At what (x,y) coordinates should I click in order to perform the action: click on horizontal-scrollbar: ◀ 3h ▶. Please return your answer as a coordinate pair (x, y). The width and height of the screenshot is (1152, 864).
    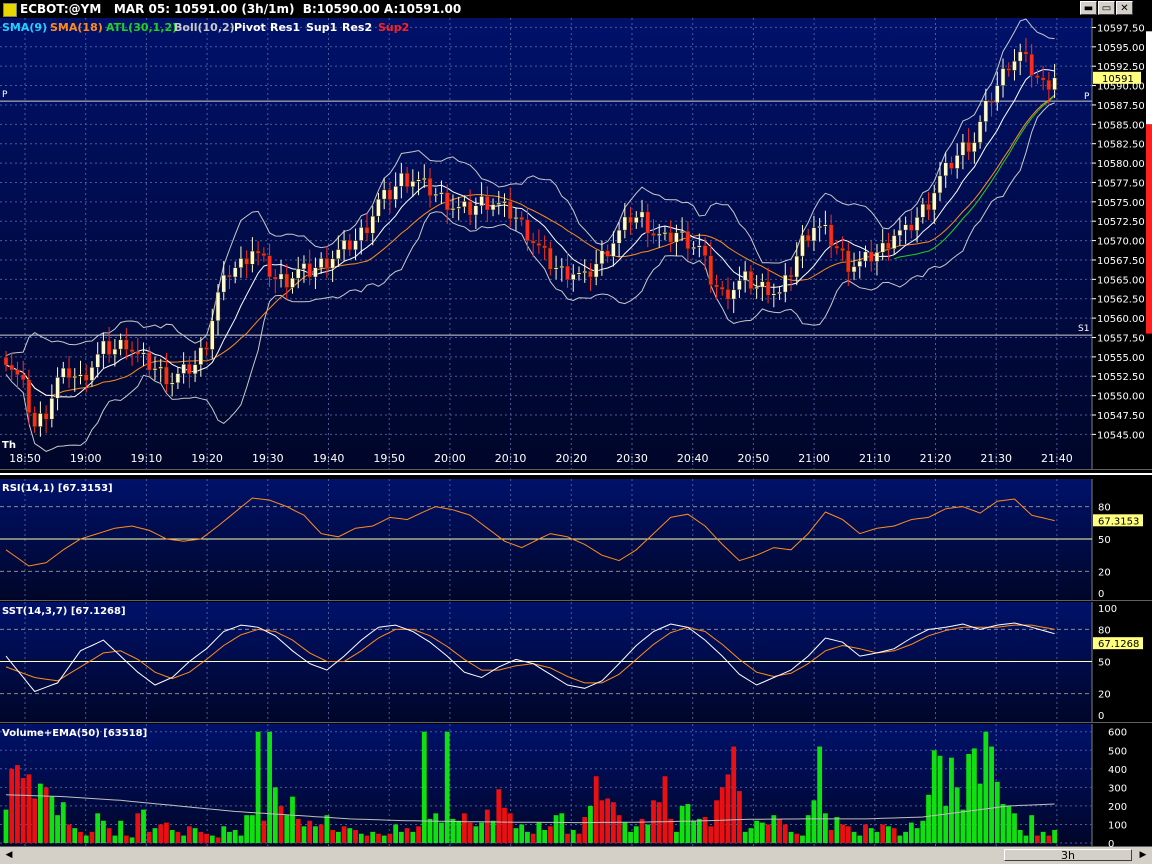
    Looking at the image, I should click on (576, 855).